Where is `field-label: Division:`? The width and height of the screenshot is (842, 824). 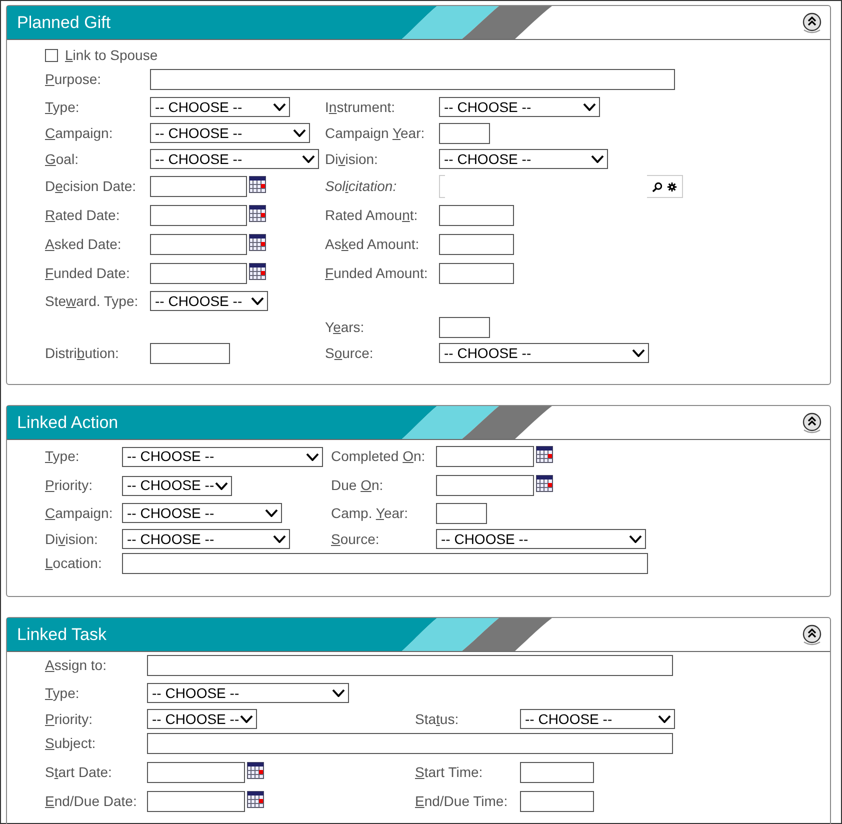
field-label: Division: is located at coordinates (71, 538).